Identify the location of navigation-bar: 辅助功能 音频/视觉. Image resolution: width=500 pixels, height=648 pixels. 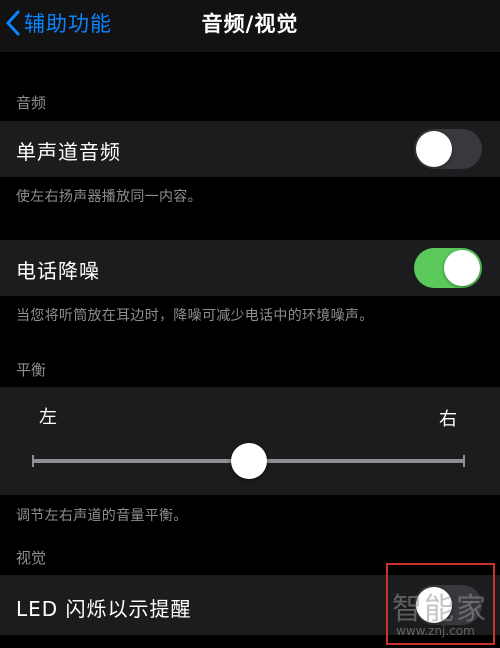
(250, 26).